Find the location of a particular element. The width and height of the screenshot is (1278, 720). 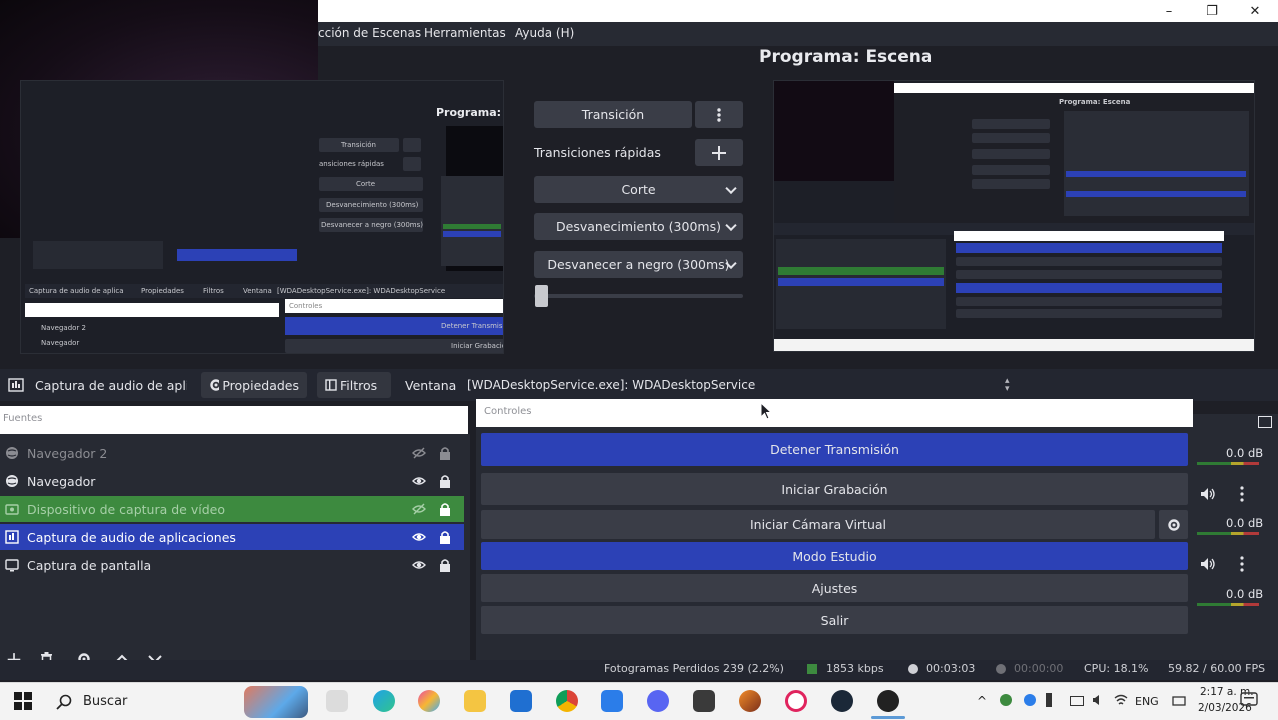

properties-button: Propiedades is located at coordinates (254, 385).